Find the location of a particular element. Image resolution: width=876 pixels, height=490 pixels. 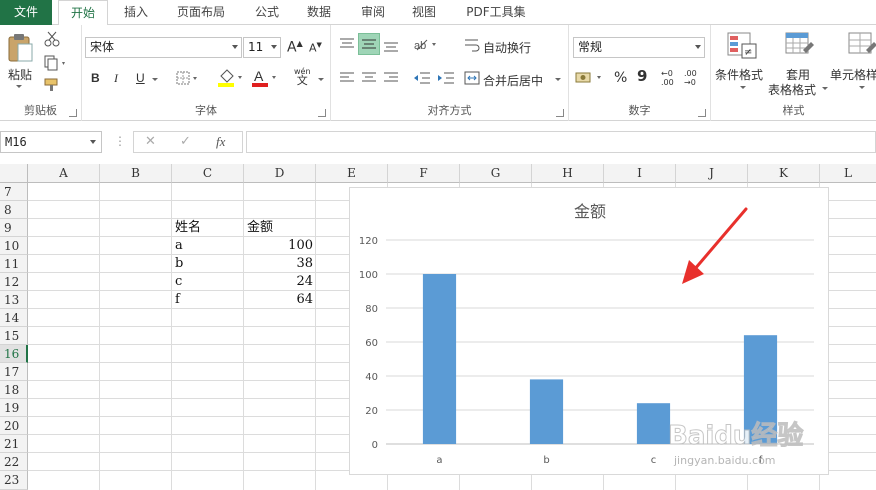

conditional-dropdown-icon is located at coordinates (743, 87).